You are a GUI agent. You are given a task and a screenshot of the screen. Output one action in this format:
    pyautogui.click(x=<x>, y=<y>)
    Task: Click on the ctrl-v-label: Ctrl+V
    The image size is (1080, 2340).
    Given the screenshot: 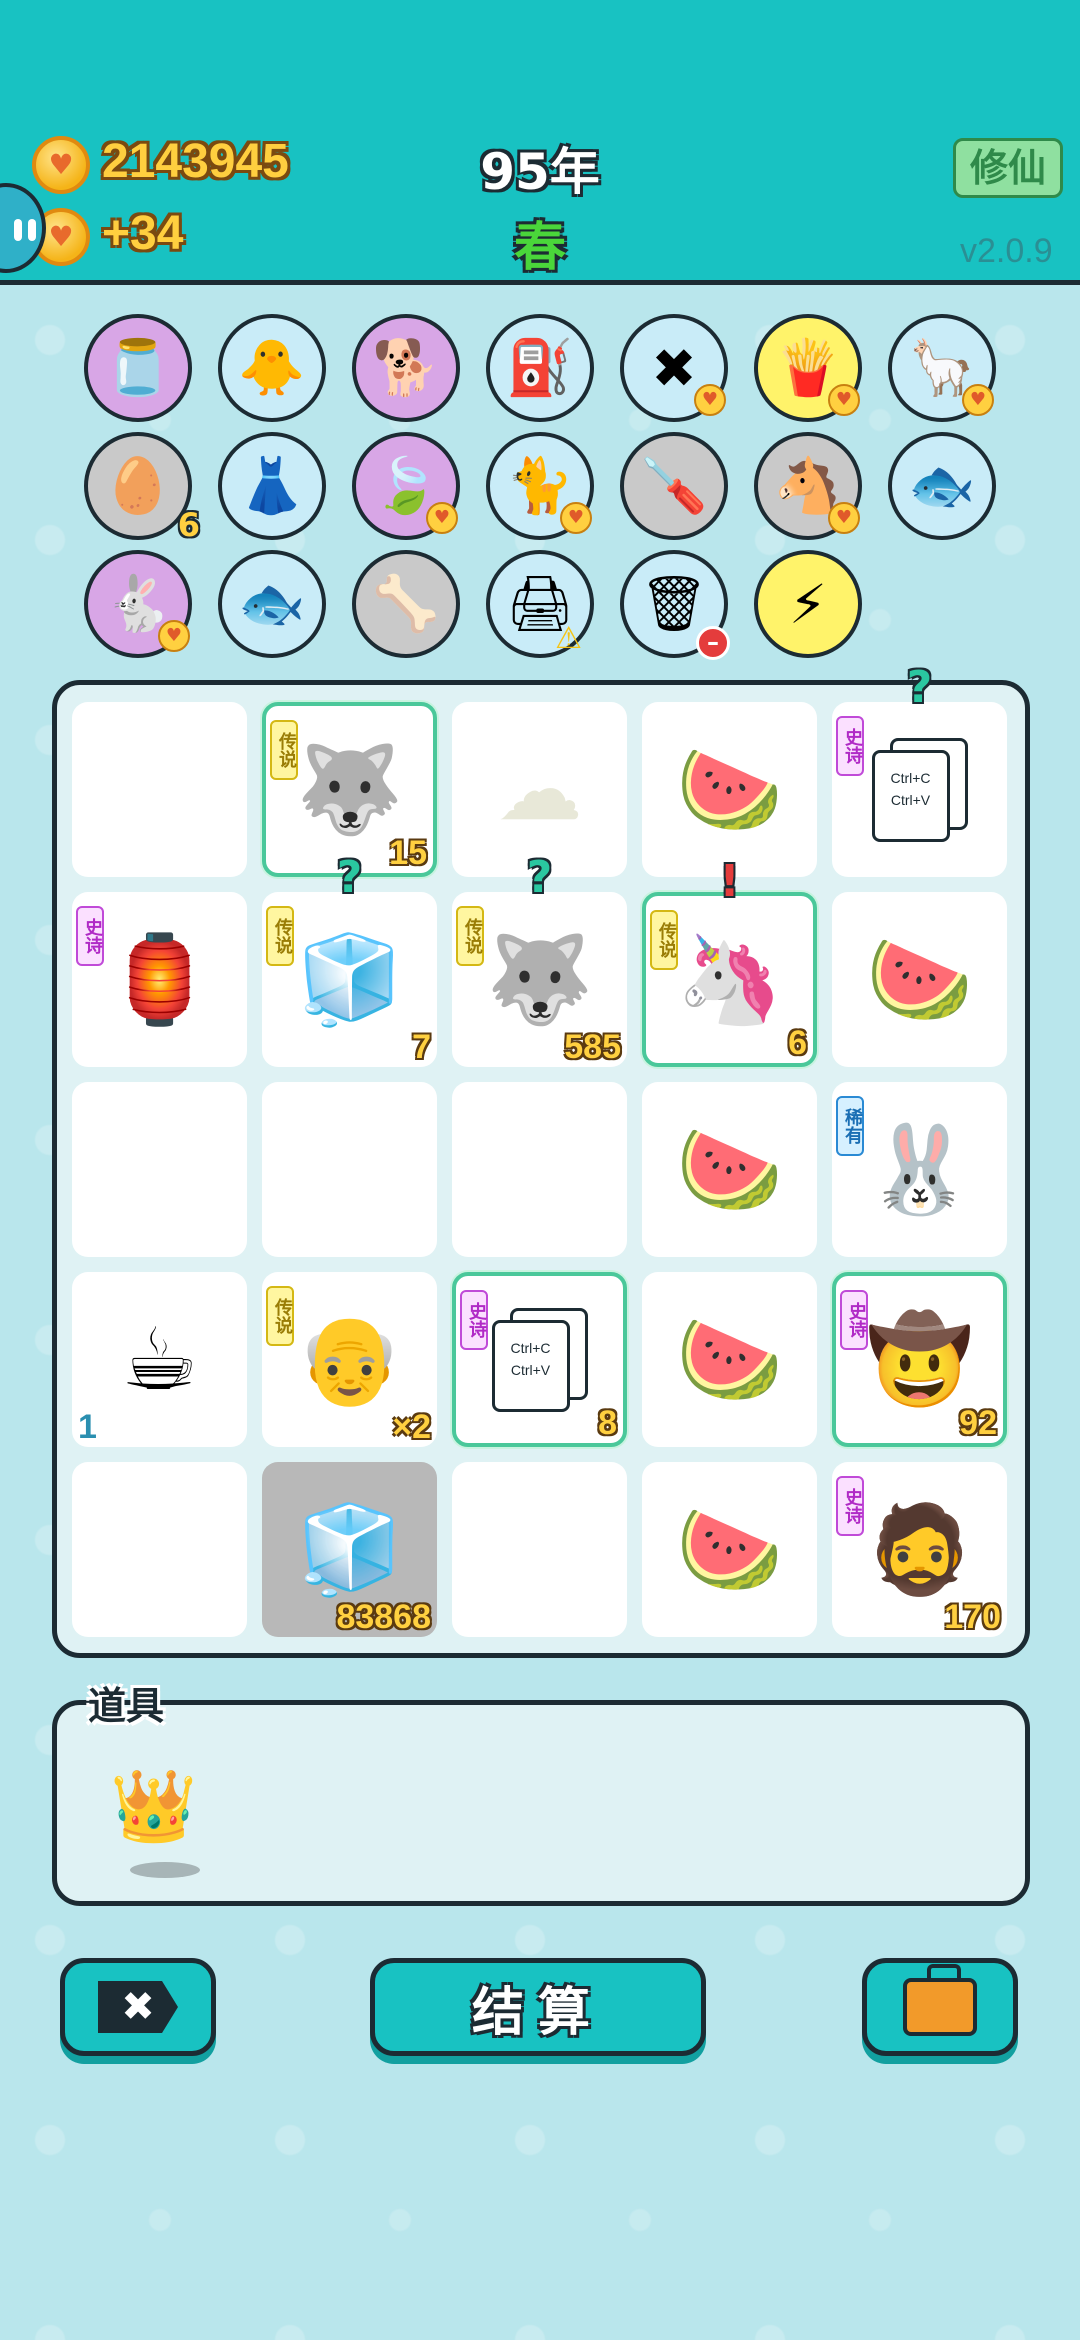 What is the action you would take?
    pyautogui.click(x=910, y=799)
    